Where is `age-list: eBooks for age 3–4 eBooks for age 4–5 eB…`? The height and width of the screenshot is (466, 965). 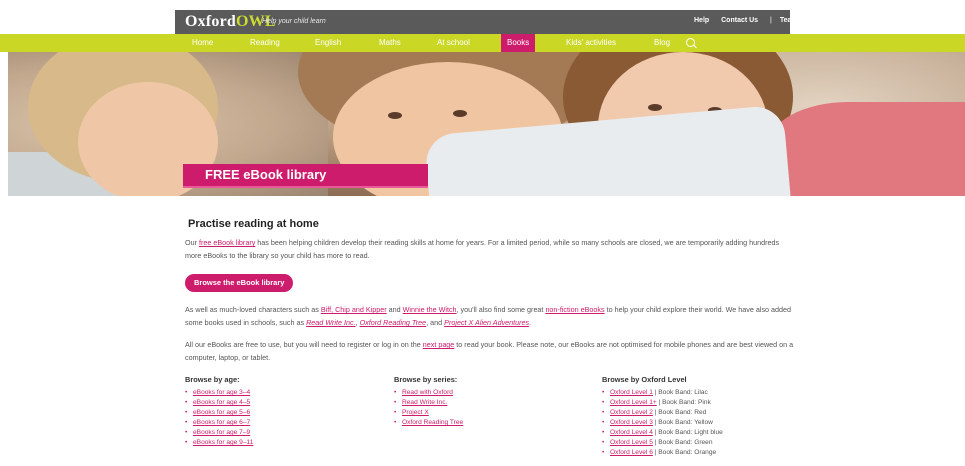 age-list: eBooks for age 3–4 eBooks for age 4–5 eB… is located at coordinates (219, 418).